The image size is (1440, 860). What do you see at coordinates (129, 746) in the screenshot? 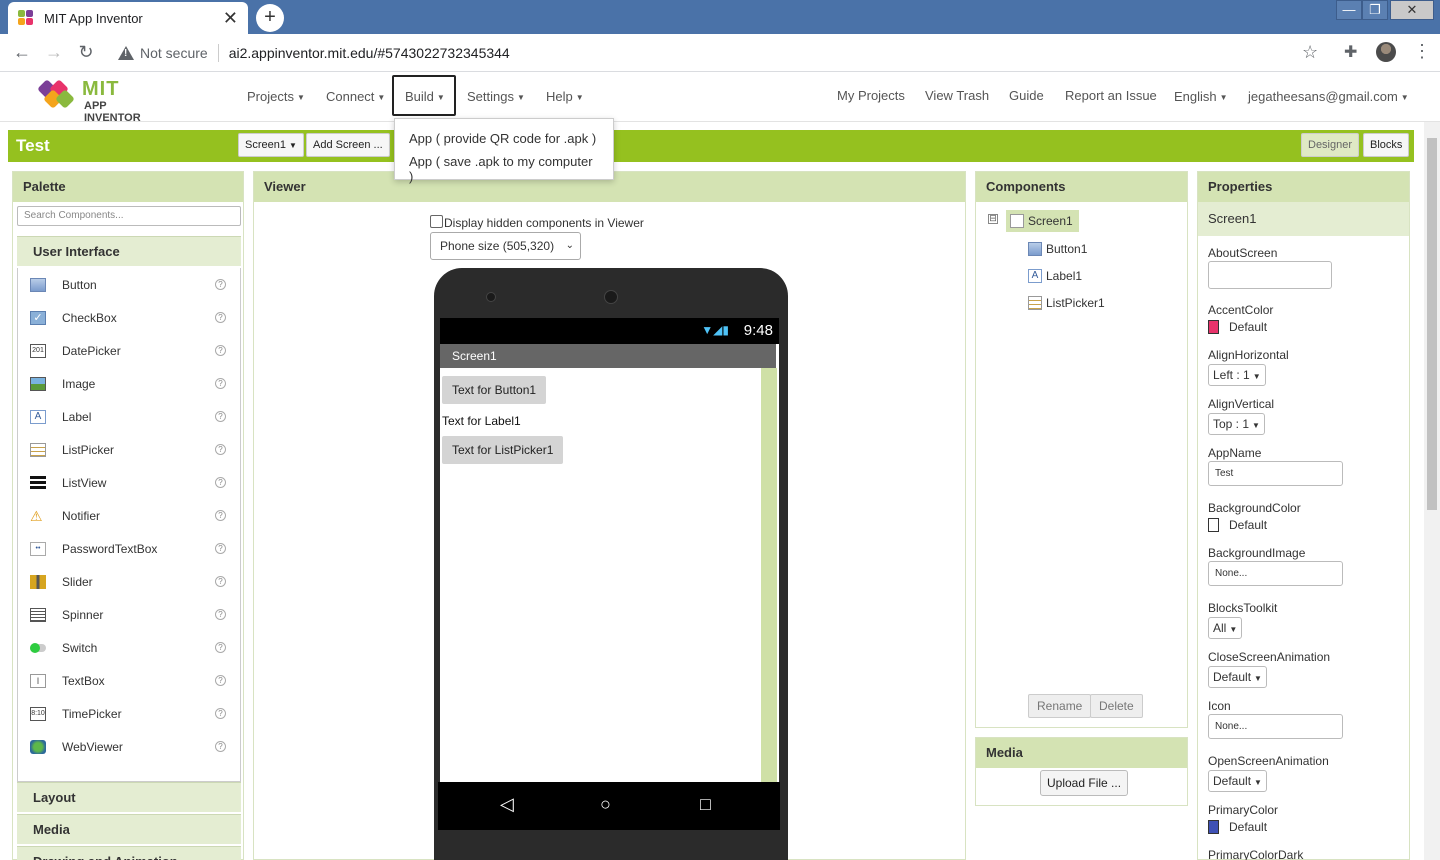
I see `palette-item-webviewer: WebViewer?` at bounding box center [129, 746].